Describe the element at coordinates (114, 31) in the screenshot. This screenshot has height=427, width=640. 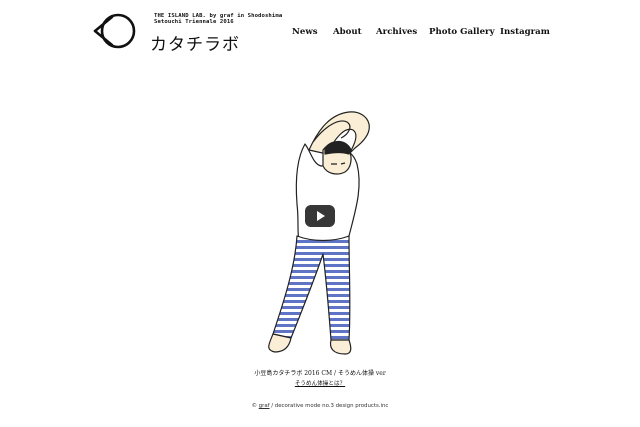
I see `eye-logo-icon` at that location.